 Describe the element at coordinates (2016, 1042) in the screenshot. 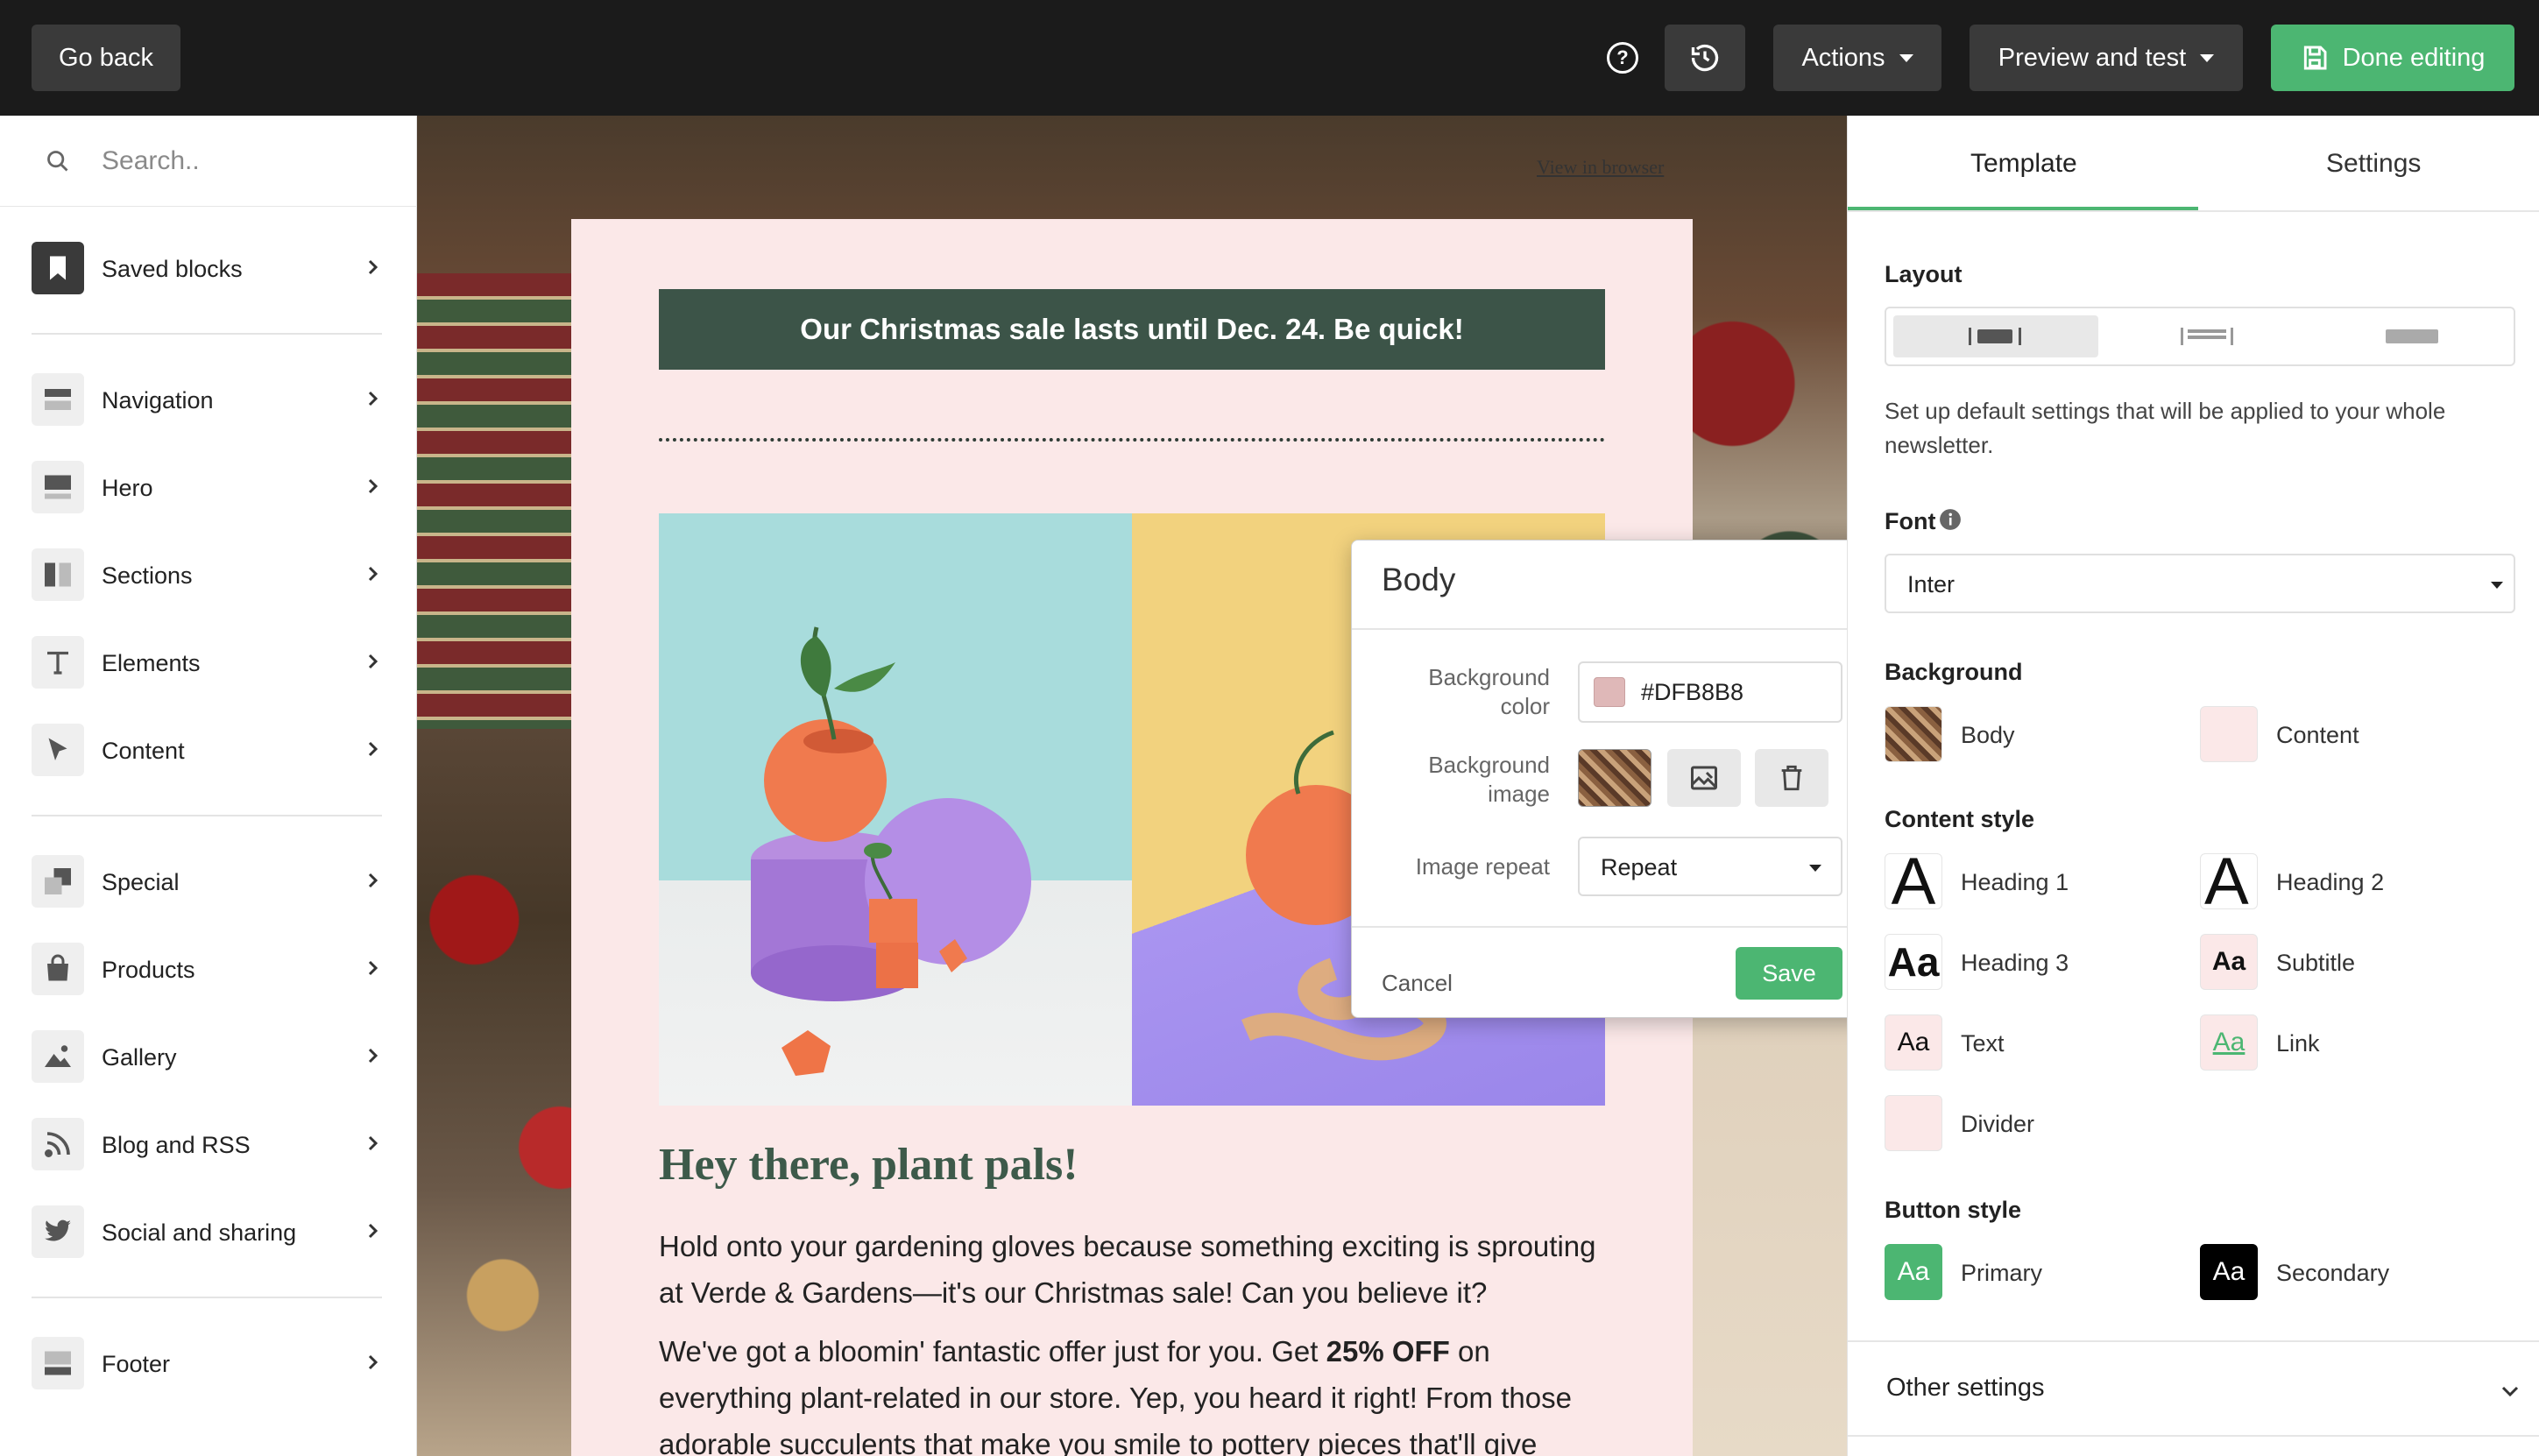

I see `style-text: Aa Text` at that location.